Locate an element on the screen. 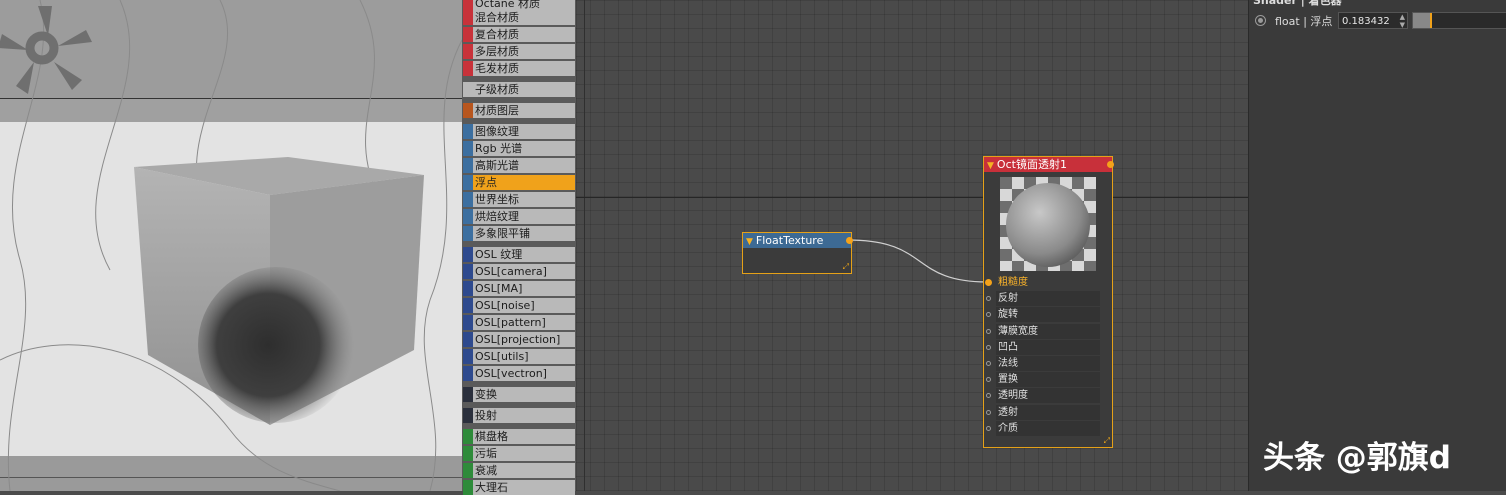  socket-label: 透射 is located at coordinates (1048, 412).